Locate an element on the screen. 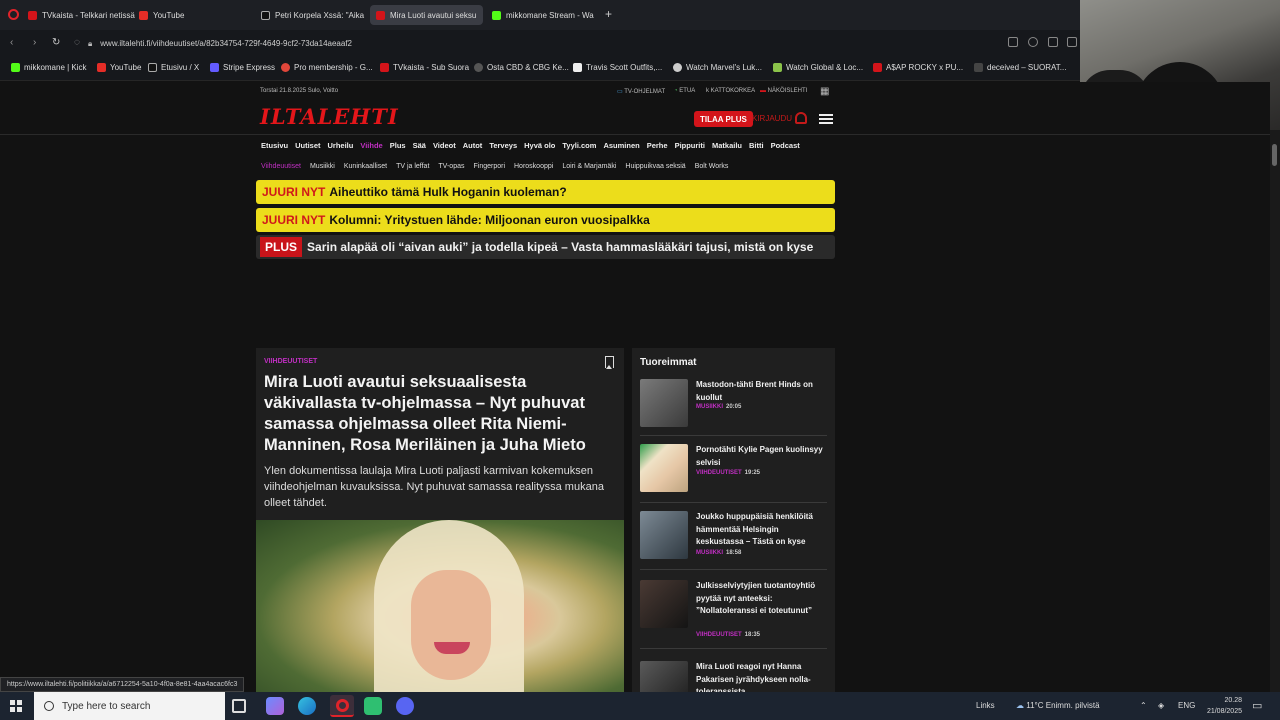 The height and width of the screenshot is (720, 1280). taskbar-search: Type here to search is located at coordinates (129, 706).